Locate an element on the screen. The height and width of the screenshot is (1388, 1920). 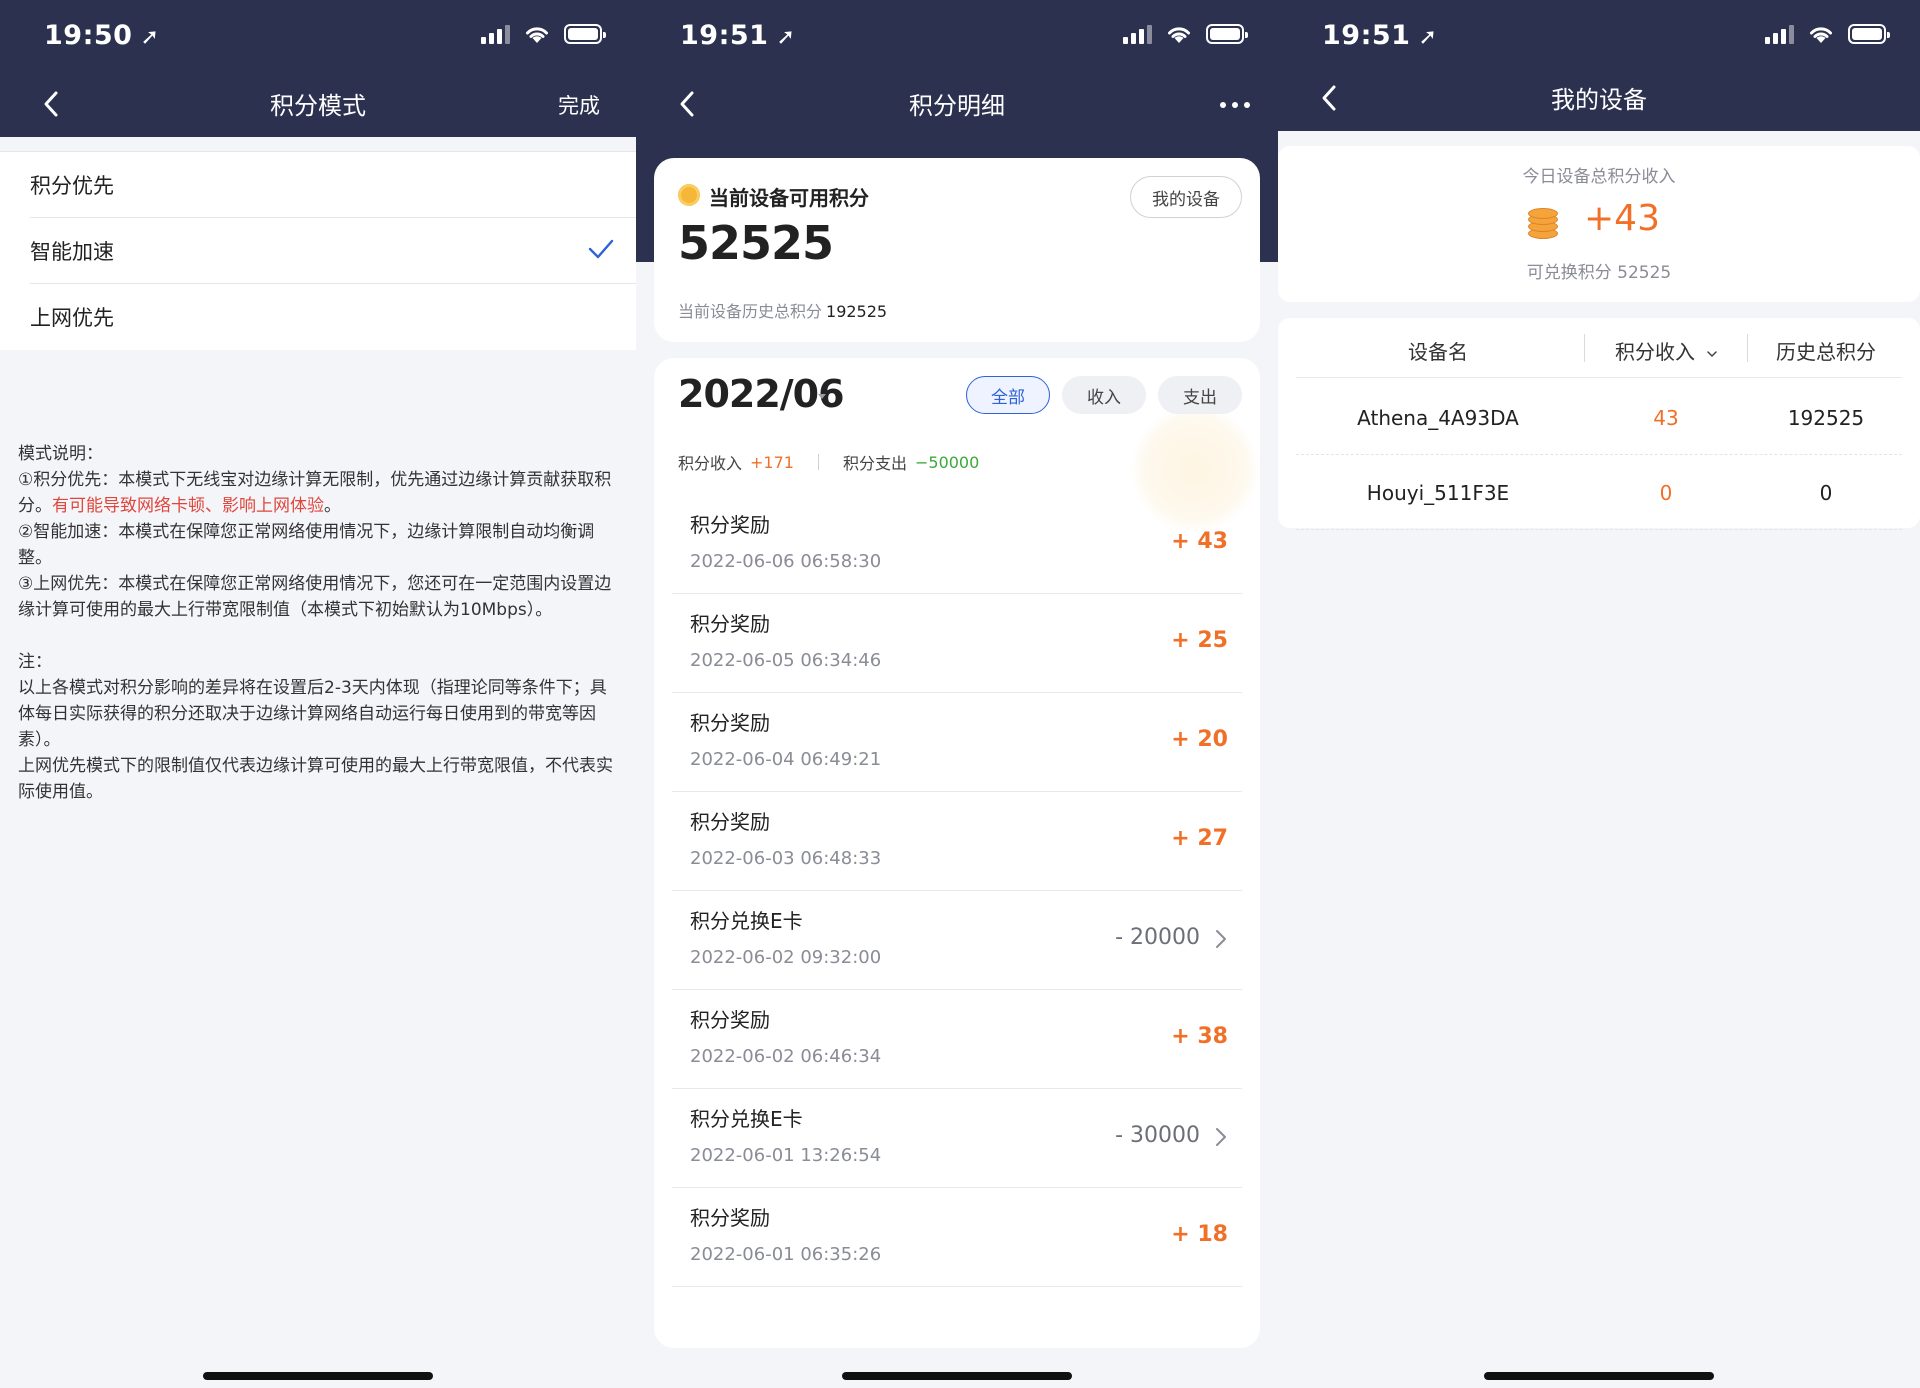
available-points-label: 当前设备可用积分 is located at coordinates (789, 198).